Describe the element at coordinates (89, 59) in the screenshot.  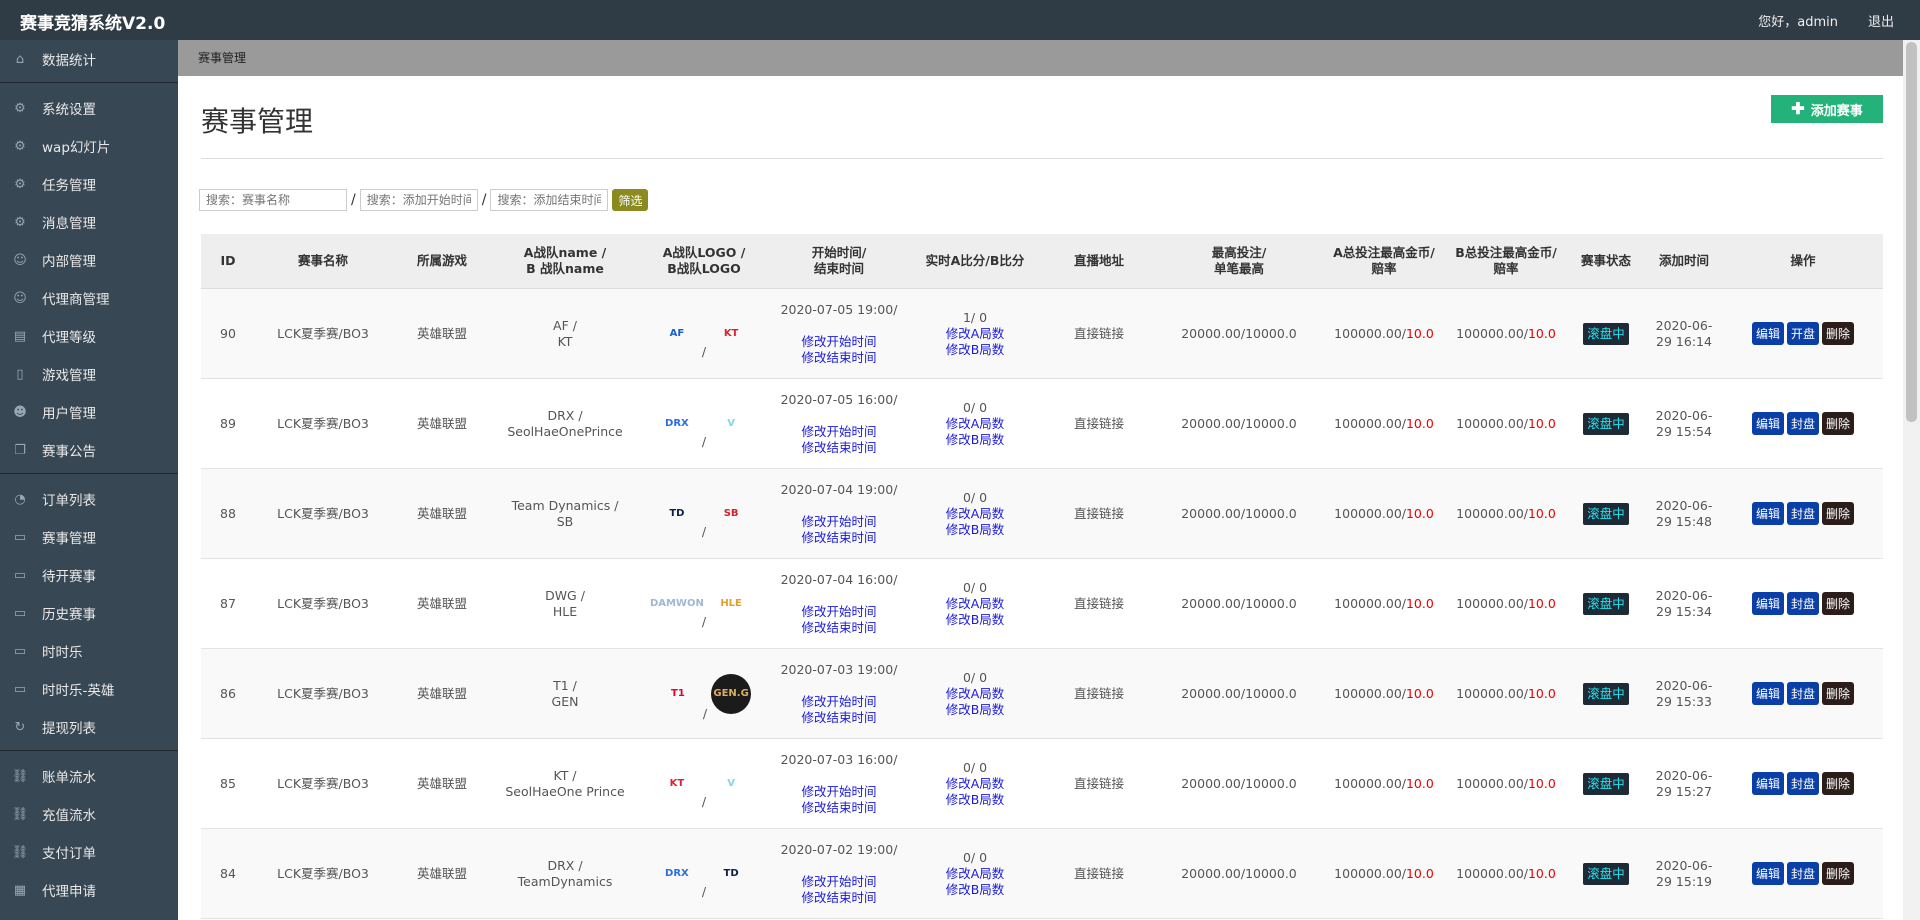
I see `sidebar-item: ⌂ 数据统计` at that location.